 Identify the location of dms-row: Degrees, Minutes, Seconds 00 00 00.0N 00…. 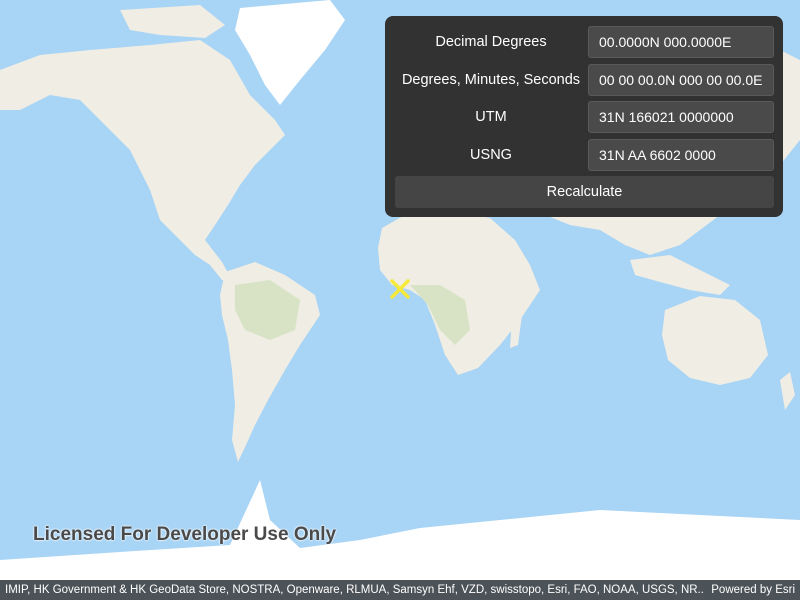
(584, 80).